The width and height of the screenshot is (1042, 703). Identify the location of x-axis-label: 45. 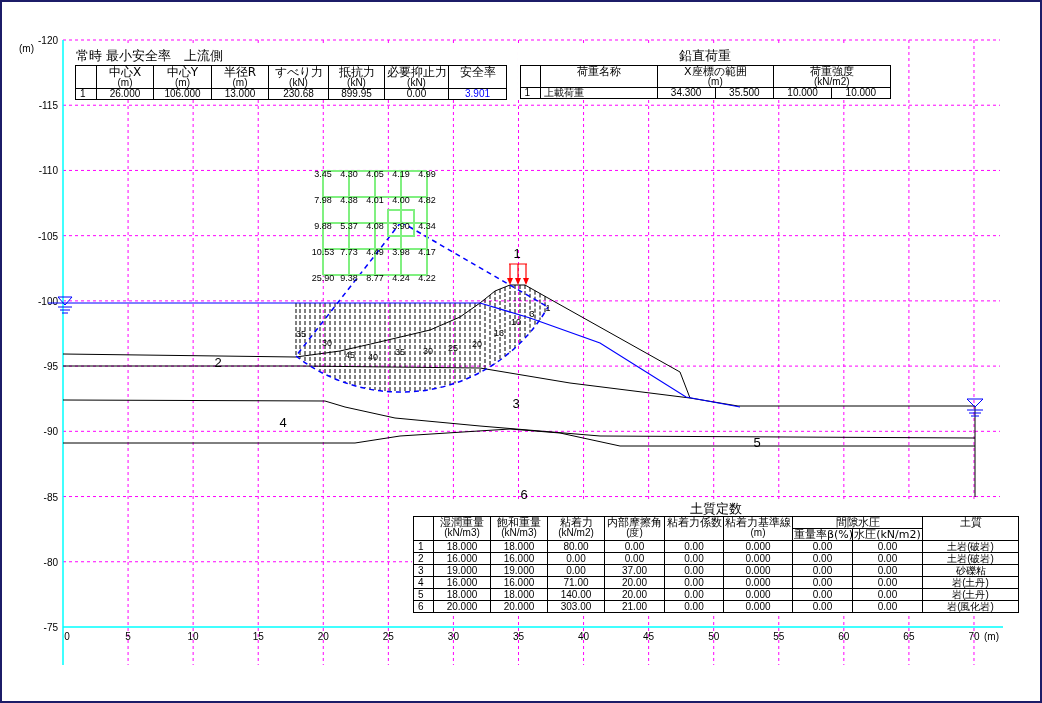
(649, 636).